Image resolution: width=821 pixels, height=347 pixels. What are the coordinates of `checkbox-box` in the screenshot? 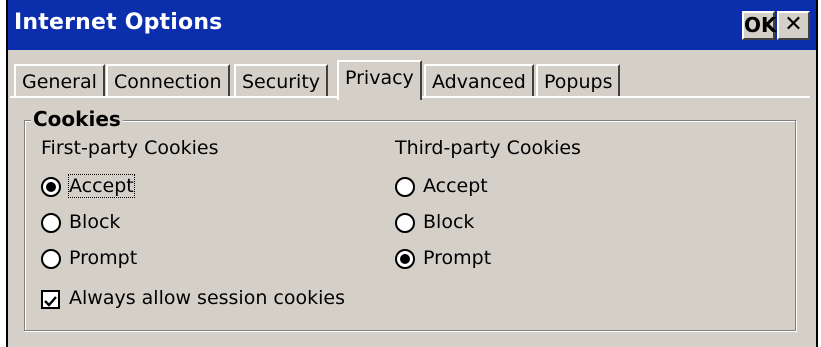 It's located at (50, 299).